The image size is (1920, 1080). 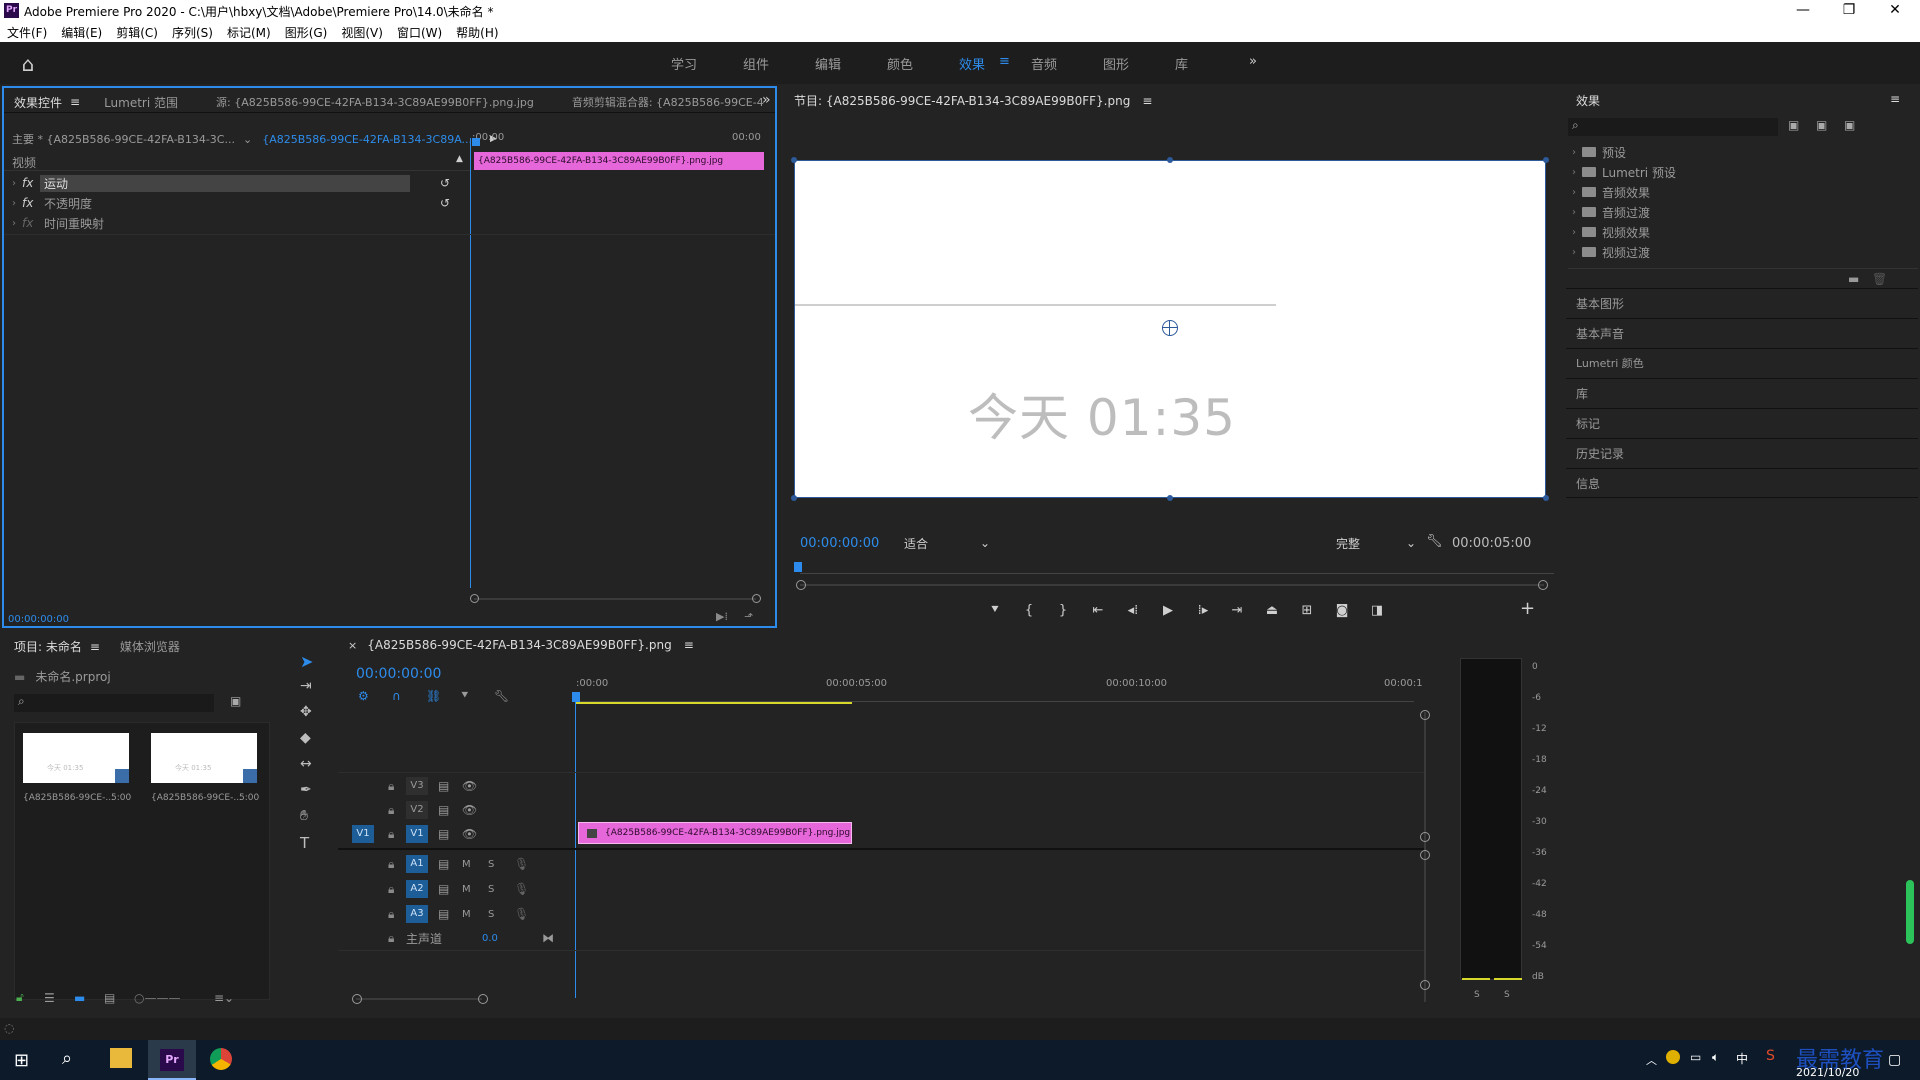 I want to click on ec-timecode: 00:00:00:00, so click(x=38, y=619).